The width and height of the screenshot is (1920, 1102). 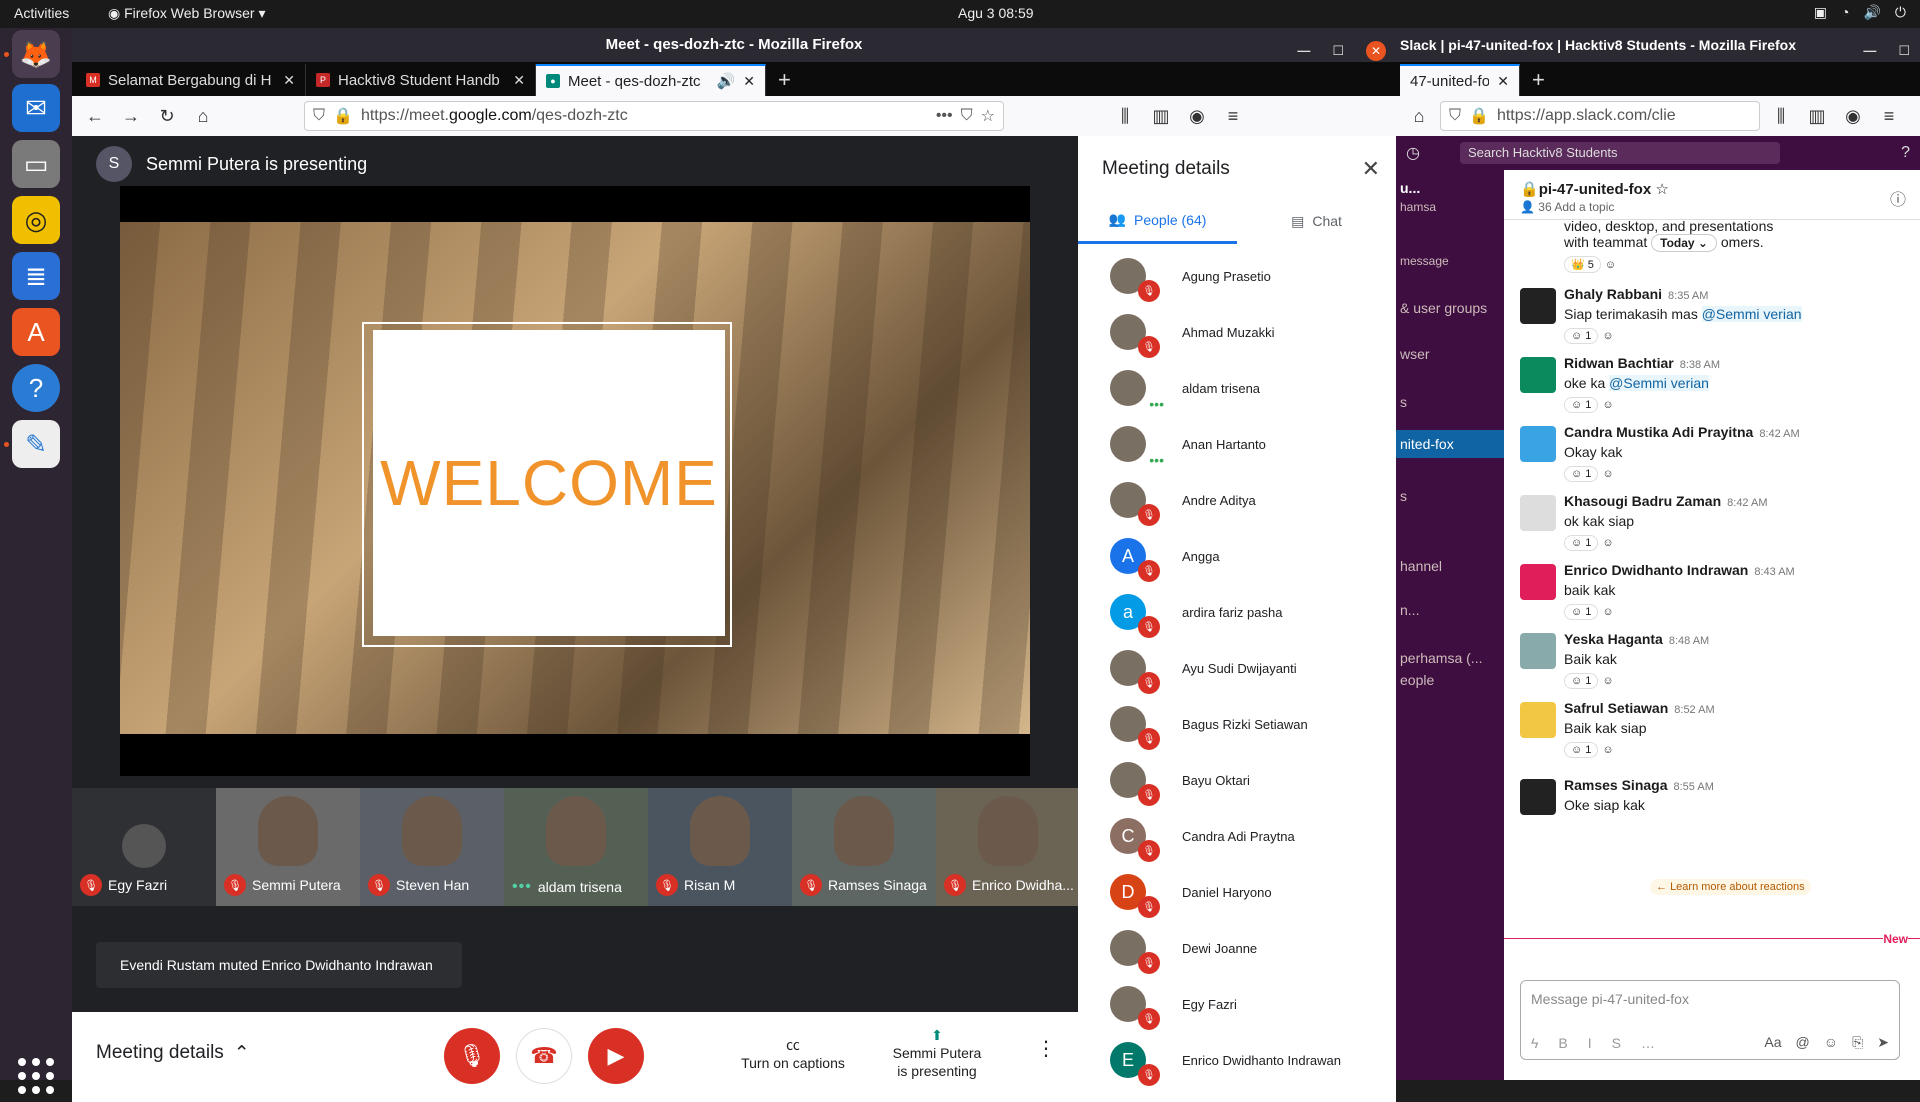 What do you see at coordinates (1661, 189) in the screenshot?
I see `star-icon: ☆` at bounding box center [1661, 189].